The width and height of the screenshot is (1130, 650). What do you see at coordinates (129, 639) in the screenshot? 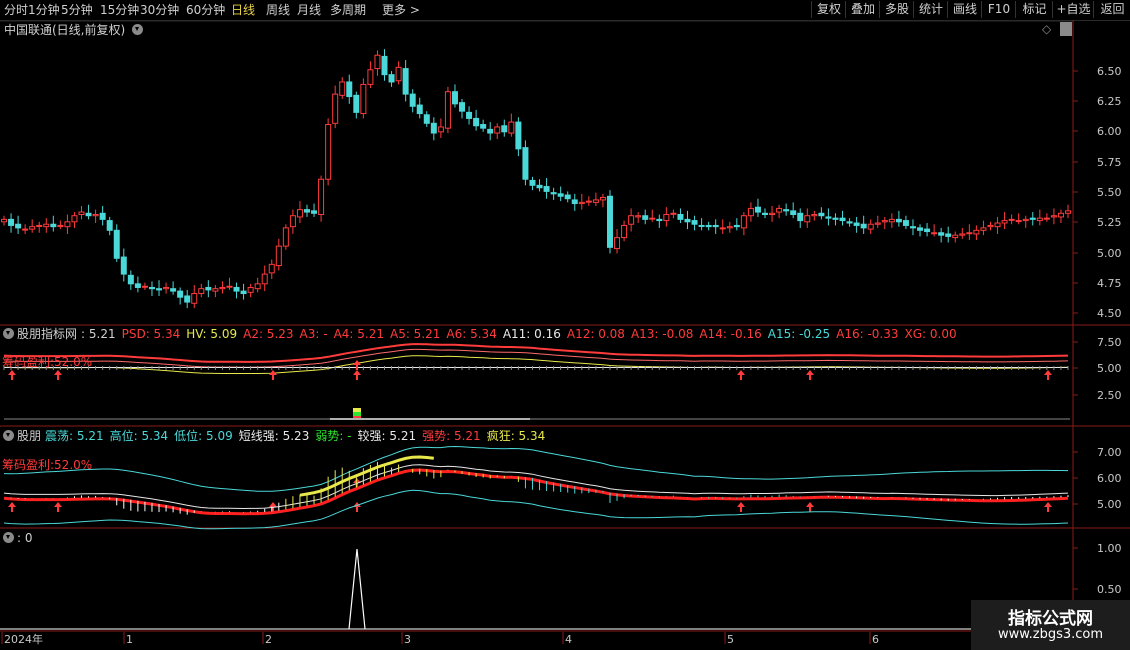
I see `date-axis-label: 1` at bounding box center [129, 639].